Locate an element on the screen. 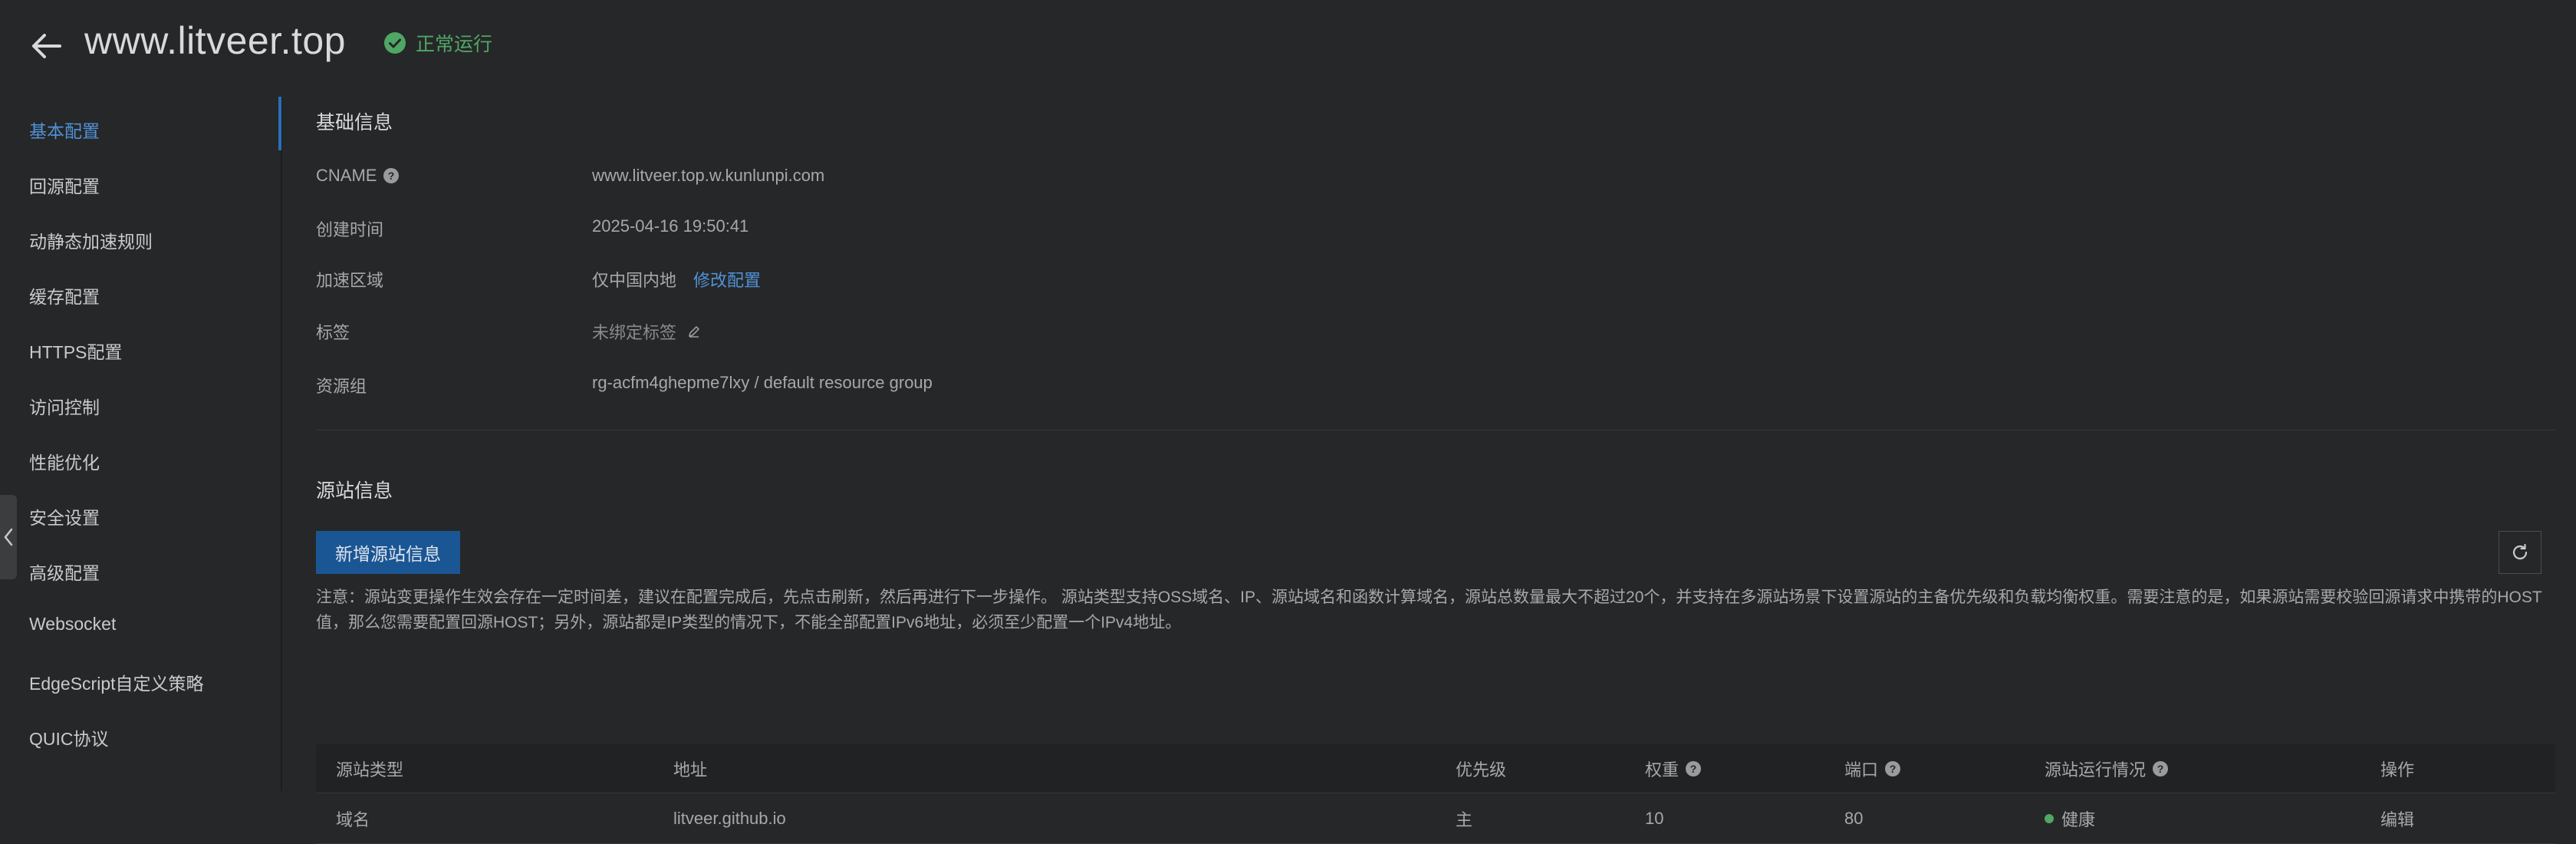  column-header-health: 源站运行情况 ? is located at coordinates (2107, 768).